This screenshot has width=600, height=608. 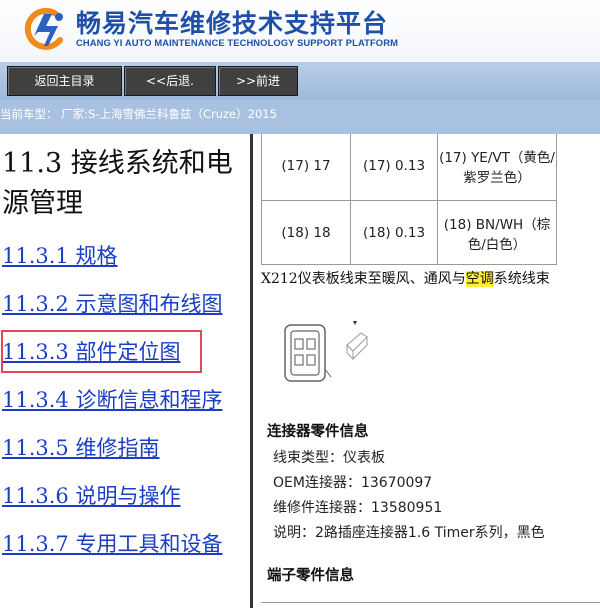 What do you see at coordinates (318, 432) in the screenshot?
I see `connector-info-heading: 连接器零件信息` at bounding box center [318, 432].